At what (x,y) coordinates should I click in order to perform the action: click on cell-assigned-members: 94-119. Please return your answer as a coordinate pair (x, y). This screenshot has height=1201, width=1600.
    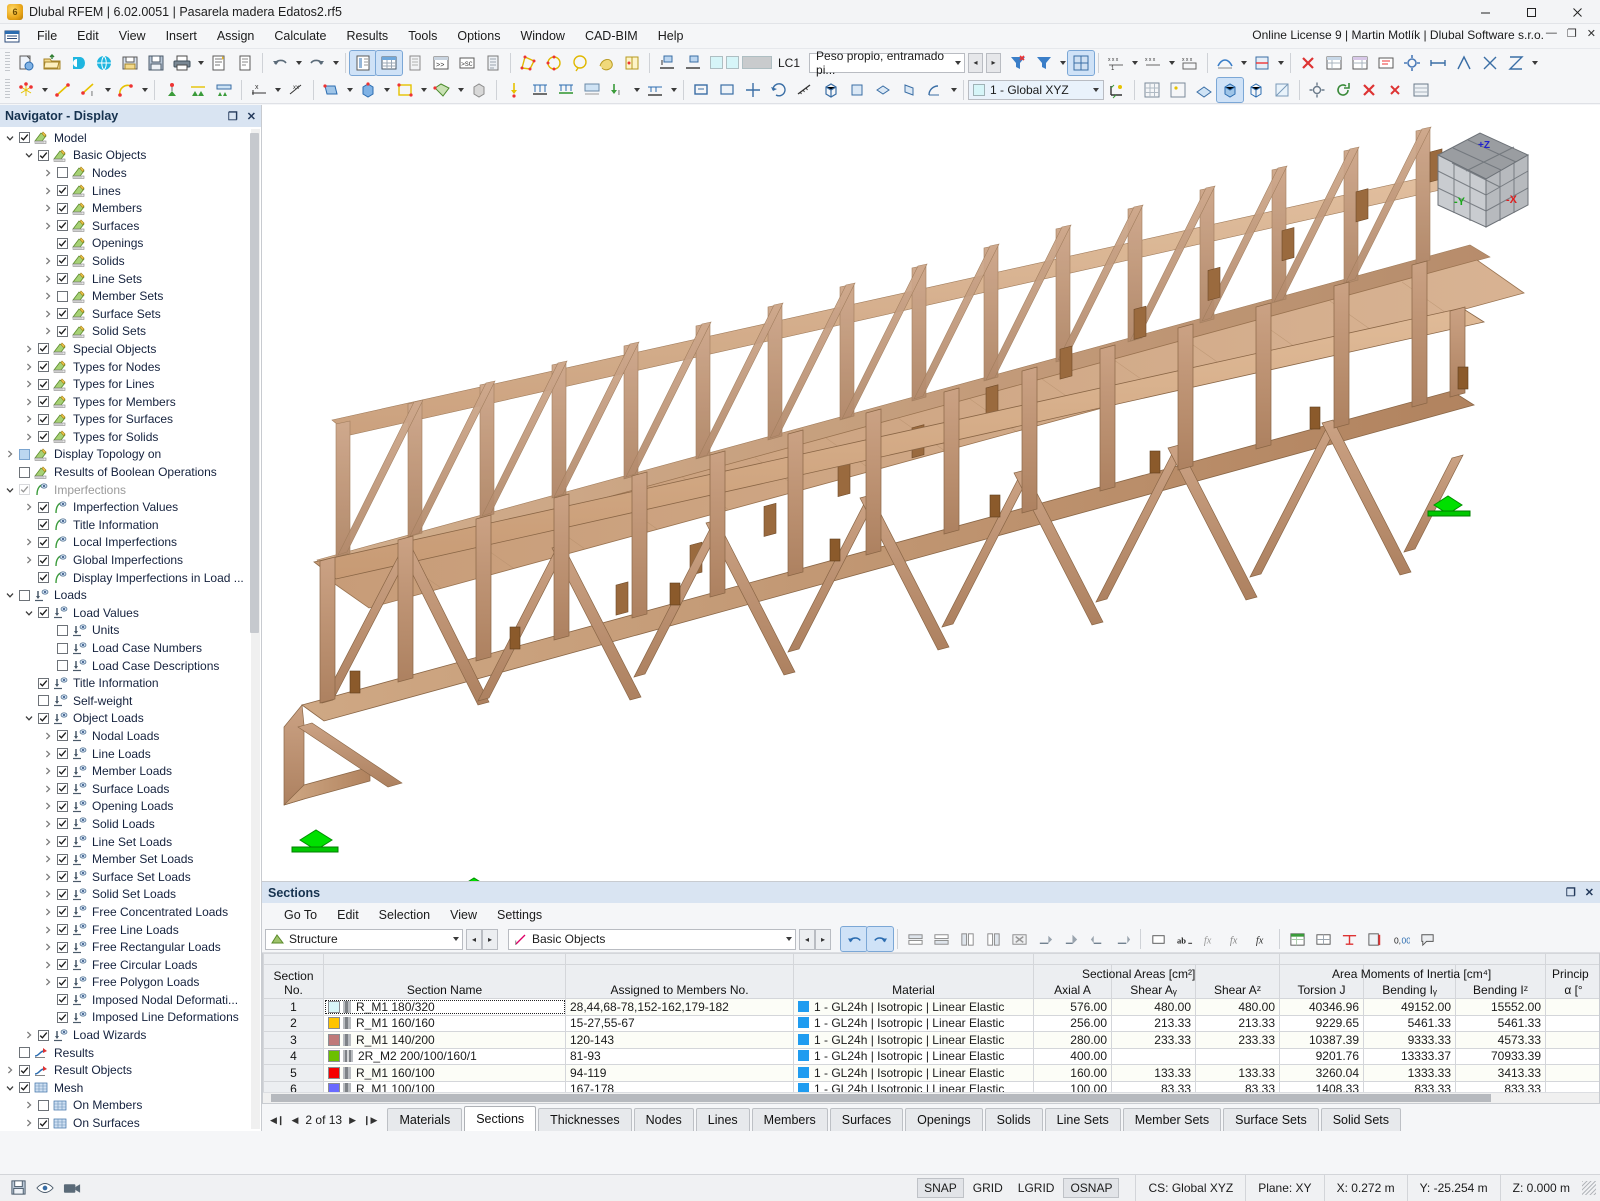
    Looking at the image, I should click on (680, 1073).